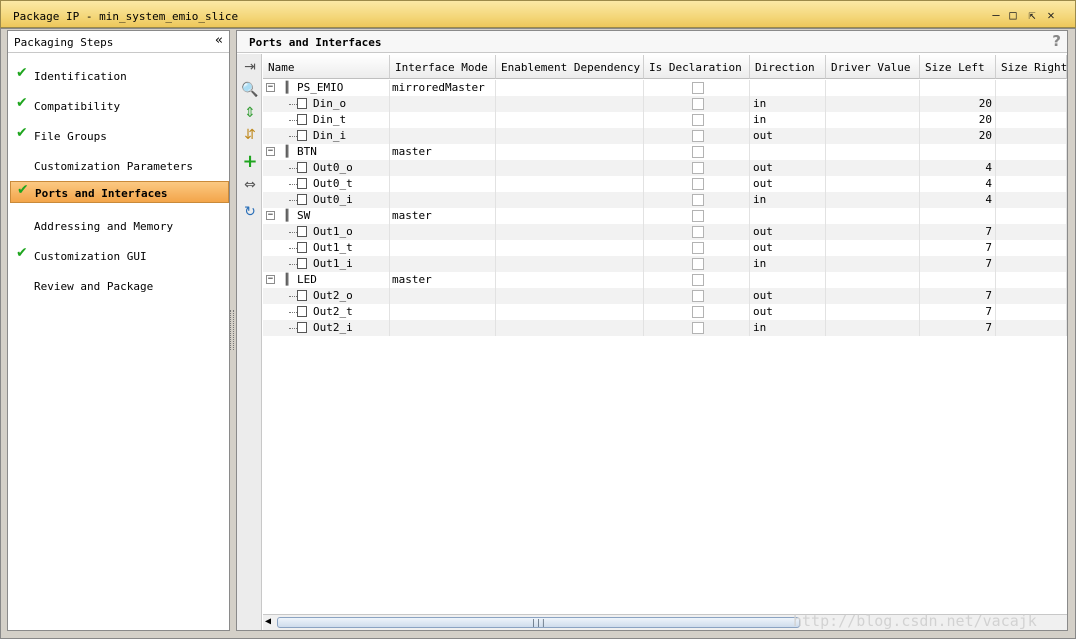 This screenshot has width=1076, height=639. What do you see at coordinates (665, 232) in the screenshot?
I see `table-row: Out1_o out 7` at bounding box center [665, 232].